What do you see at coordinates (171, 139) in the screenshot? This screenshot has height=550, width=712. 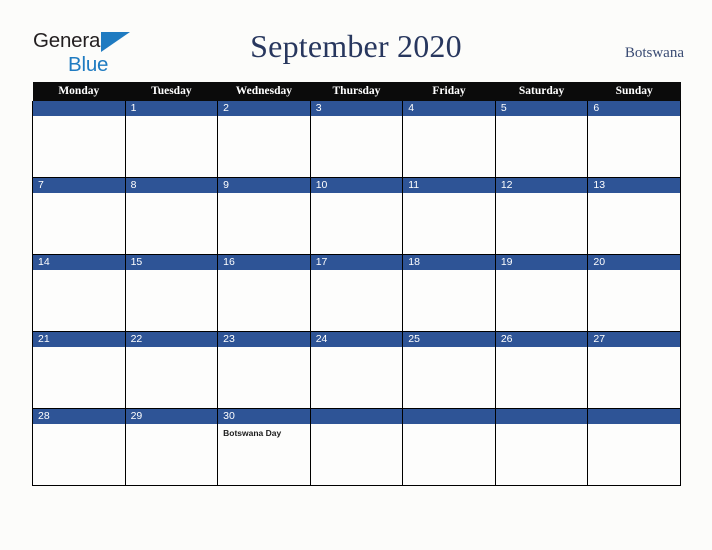 I see `calendar-day-cell: 1` at bounding box center [171, 139].